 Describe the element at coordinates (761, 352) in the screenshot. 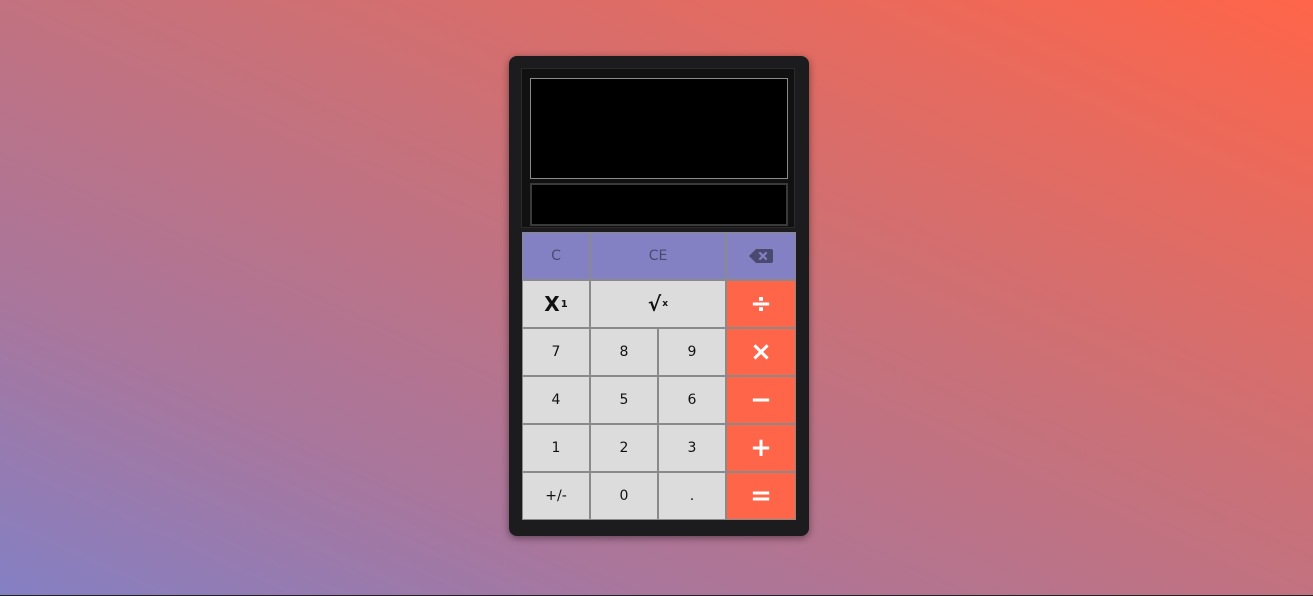

I see `multiply-button: ×` at that location.